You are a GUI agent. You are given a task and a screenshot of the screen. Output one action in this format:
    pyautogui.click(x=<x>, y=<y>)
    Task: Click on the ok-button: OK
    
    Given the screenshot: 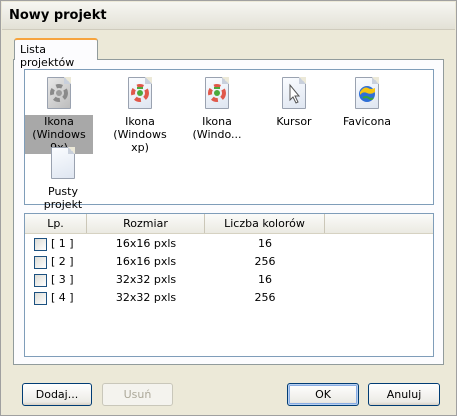 What is the action you would take?
    pyautogui.click(x=323, y=394)
    